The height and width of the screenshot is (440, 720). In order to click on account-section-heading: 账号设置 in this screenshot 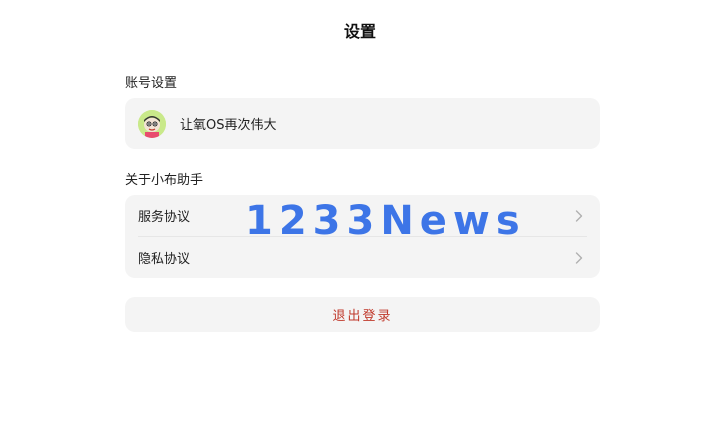, I will do `click(151, 83)`.